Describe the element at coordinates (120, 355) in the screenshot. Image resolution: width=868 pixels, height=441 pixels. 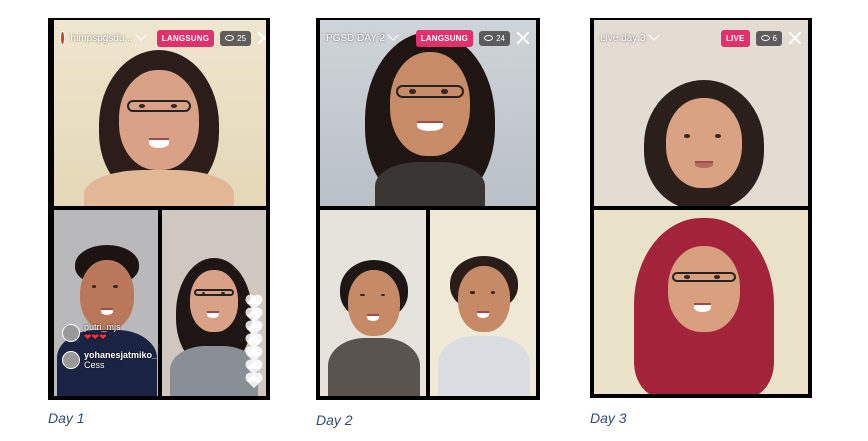
I see `comment-username: yohanesjatmiko_` at that location.